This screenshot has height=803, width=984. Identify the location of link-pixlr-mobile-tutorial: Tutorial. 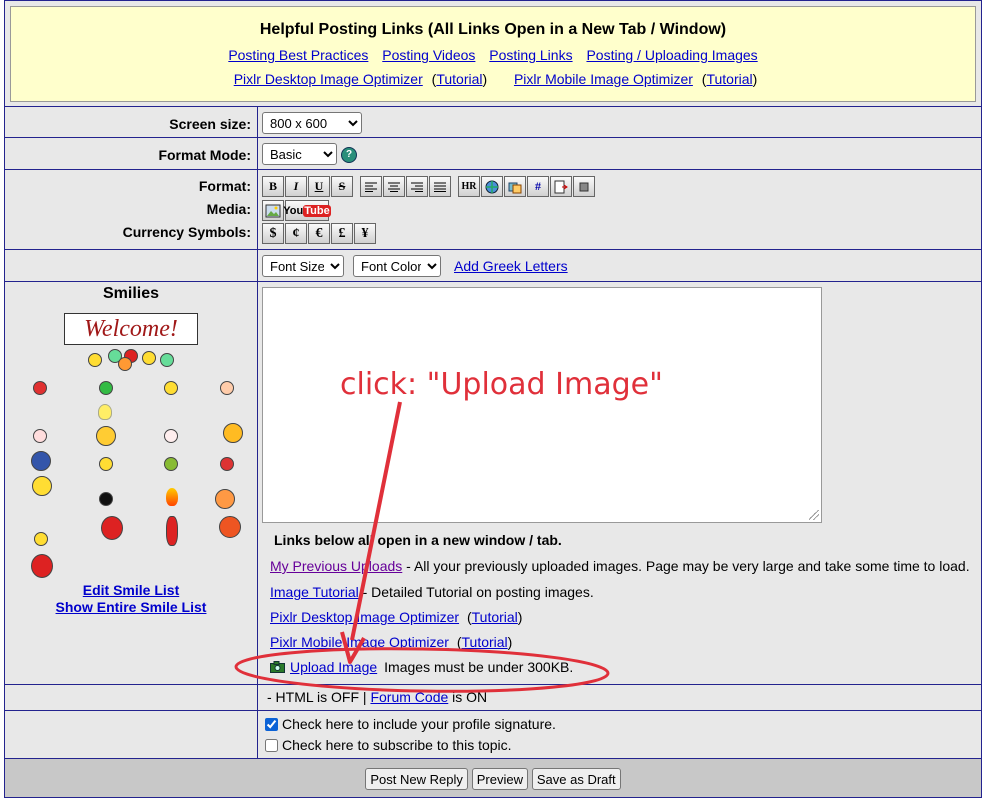
(729, 79).